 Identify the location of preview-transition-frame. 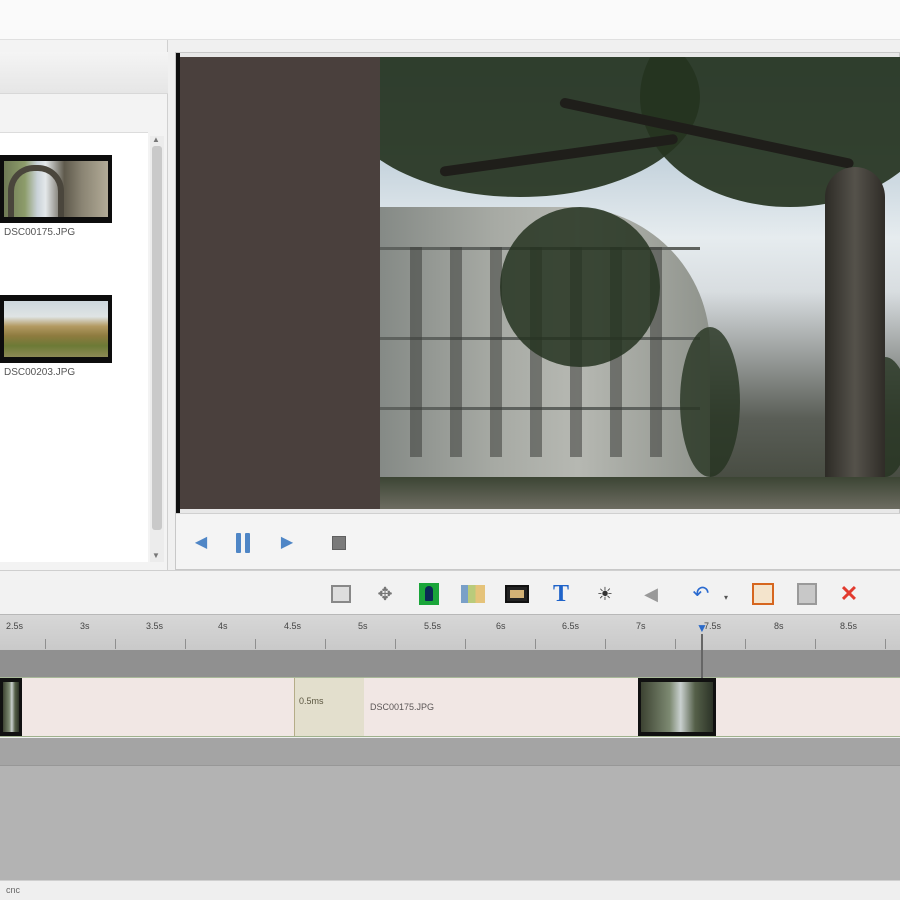
(280, 283).